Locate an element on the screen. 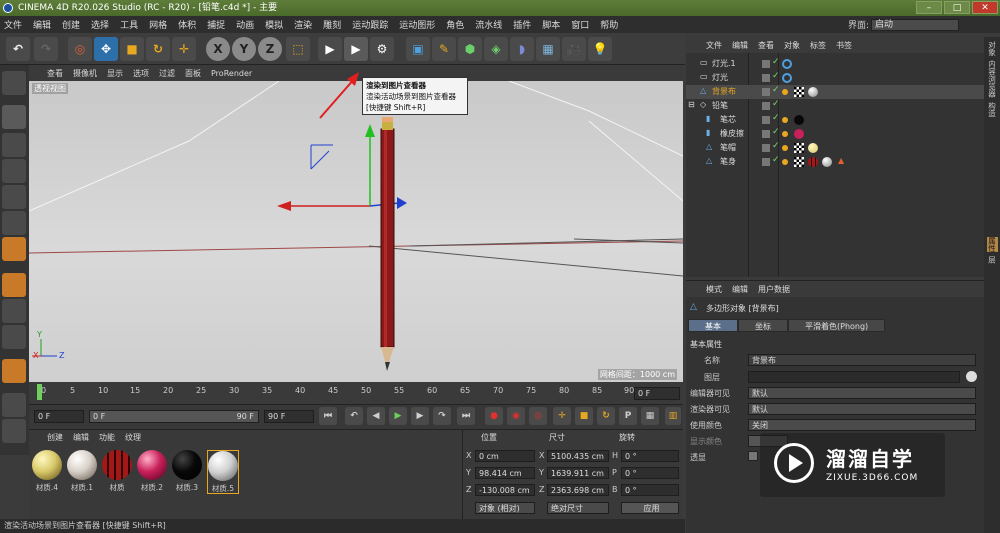 The height and width of the screenshot is (533, 1000). key-position-icon: ✛ is located at coordinates (562, 416).